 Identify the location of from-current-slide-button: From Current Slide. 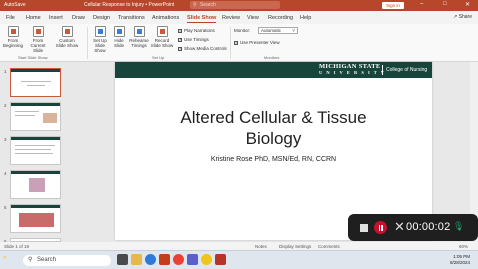
(38, 39).